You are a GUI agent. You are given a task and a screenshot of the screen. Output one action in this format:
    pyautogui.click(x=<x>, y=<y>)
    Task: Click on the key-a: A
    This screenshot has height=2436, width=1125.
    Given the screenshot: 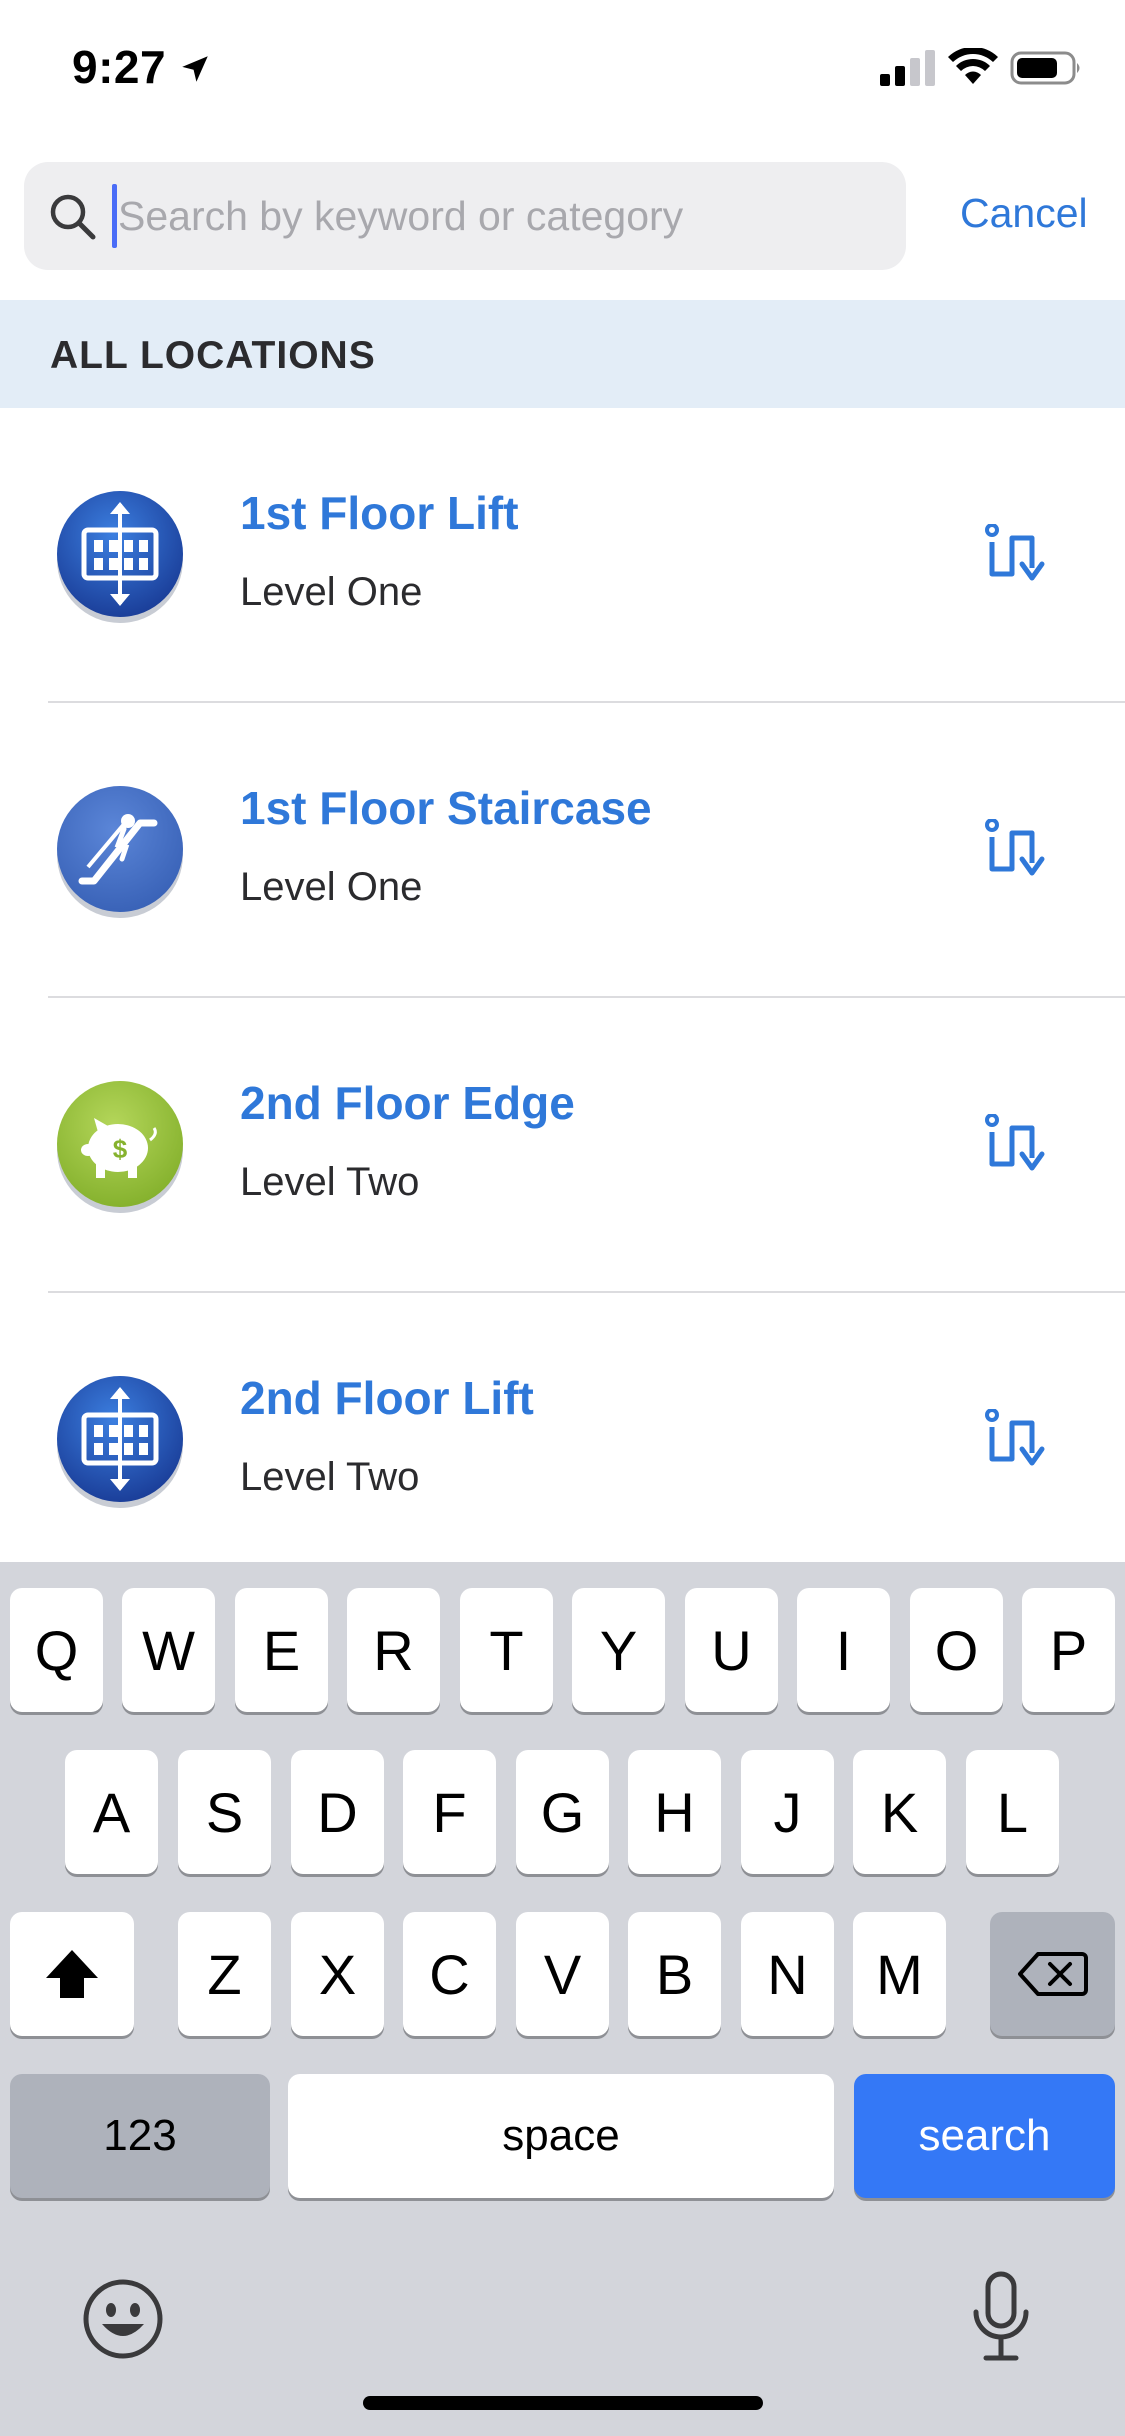 What is the action you would take?
    pyautogui.click(x=111, y=1812)
    